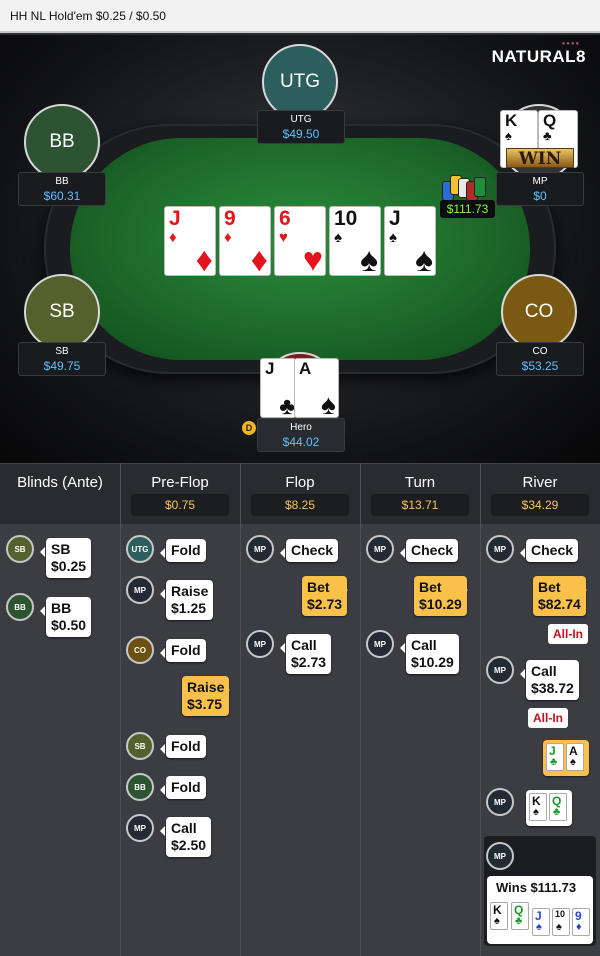 Image resolution: width=600 pixels, height=956 pixels. Describe the element at coordinates (301, 119) in the screenshot. I see `seat-utg-name: UTG` at that location.